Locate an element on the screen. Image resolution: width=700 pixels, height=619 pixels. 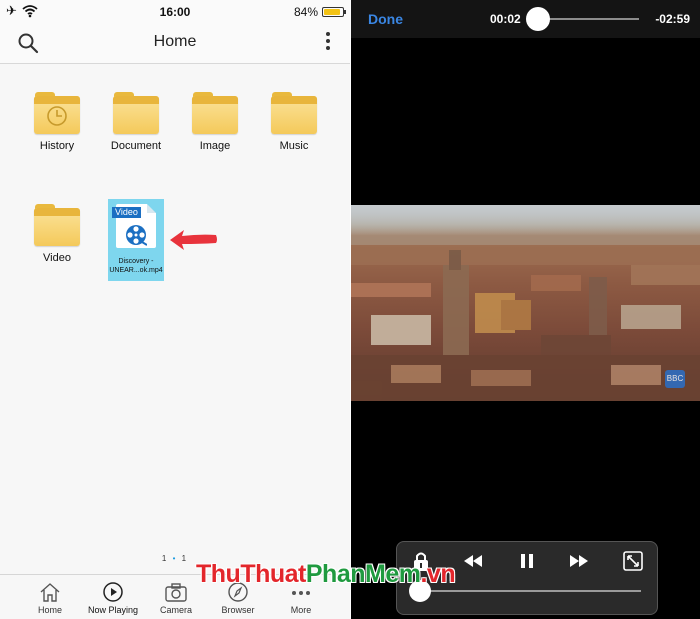
file-name-line1: Discovery - is located at coordinates (136, 261).